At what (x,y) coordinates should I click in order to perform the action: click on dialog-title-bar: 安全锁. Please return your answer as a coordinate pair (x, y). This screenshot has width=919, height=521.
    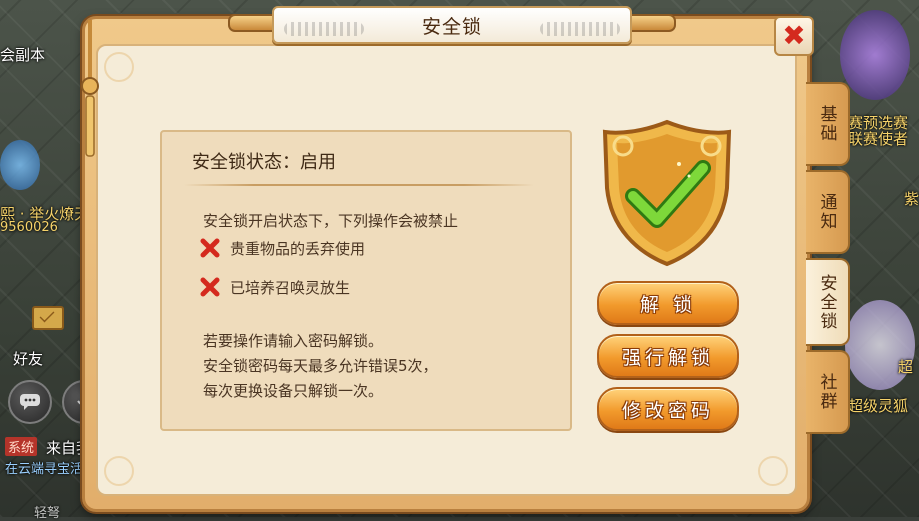
    Looking at the image, I should click on (452, 25).